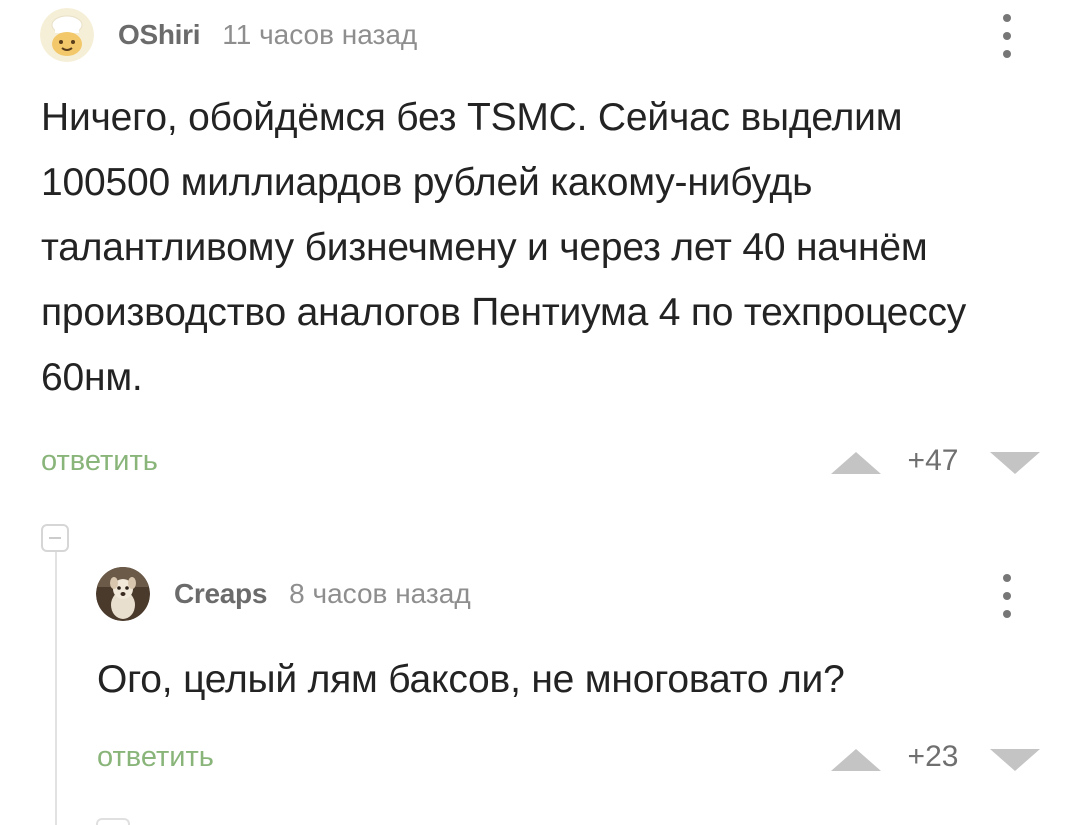 Image resolution: width=1080 pixels, height=825 pixels. What do you see at coordinates (55, 538) in the screenshot?
I see `collapse-thread-icon` at bounding box center [55, 538].